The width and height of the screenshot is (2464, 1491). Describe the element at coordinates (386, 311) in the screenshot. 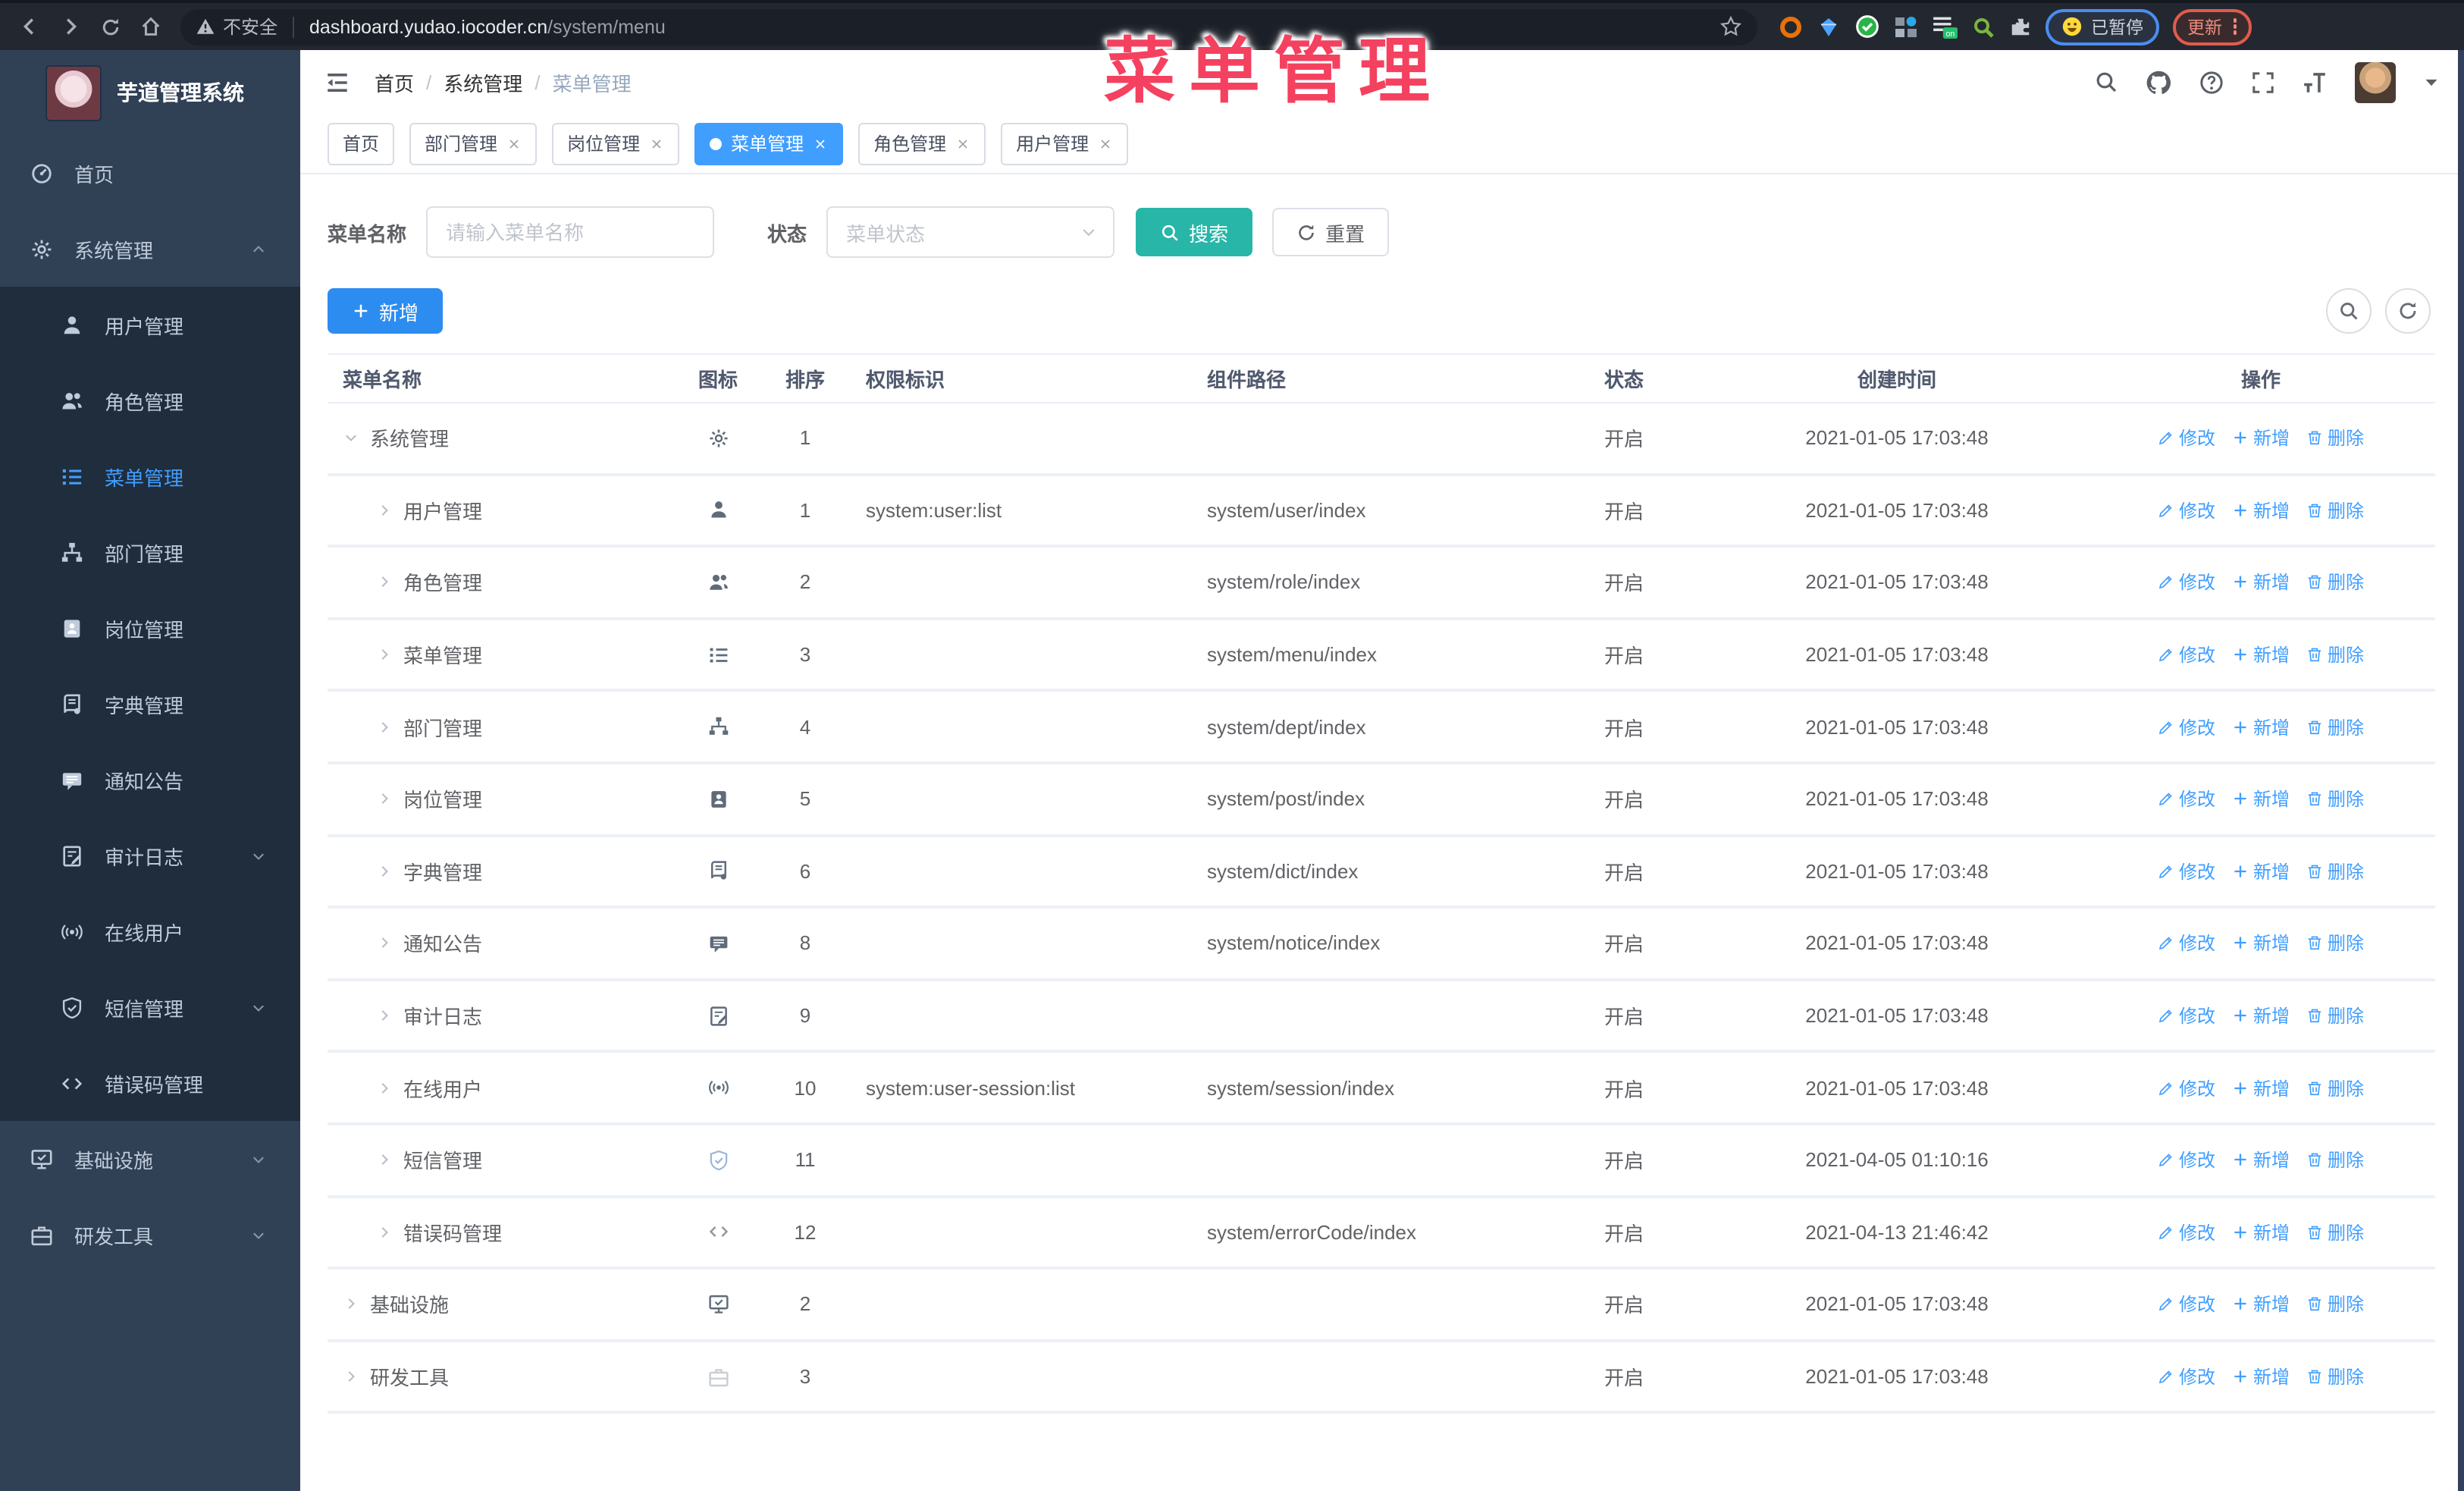

I see `add-button: 新增` at that location.